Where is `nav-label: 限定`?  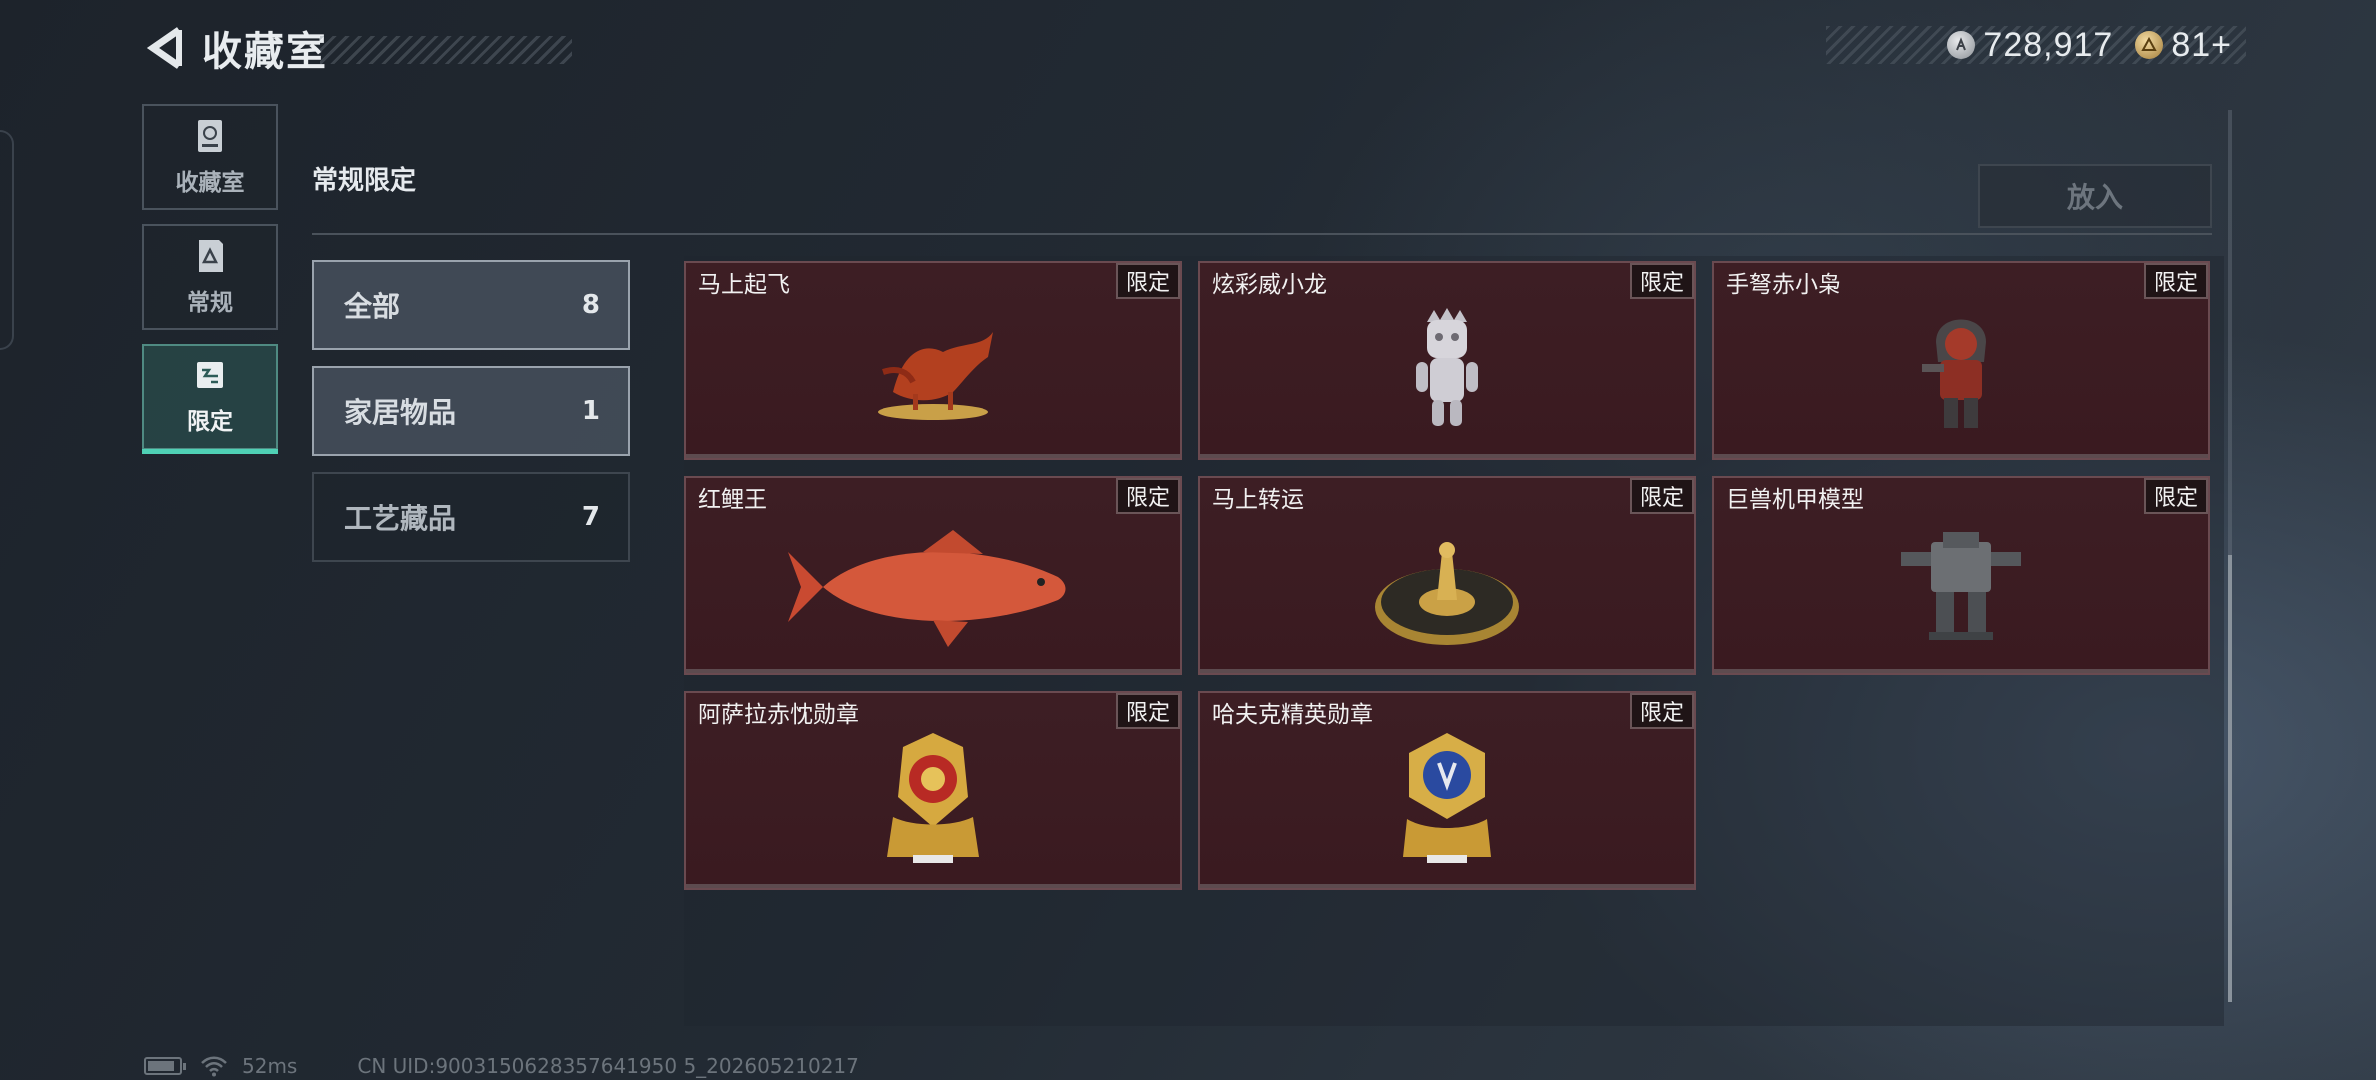 nav-label: 限定 is located at coordinates (210, 422).